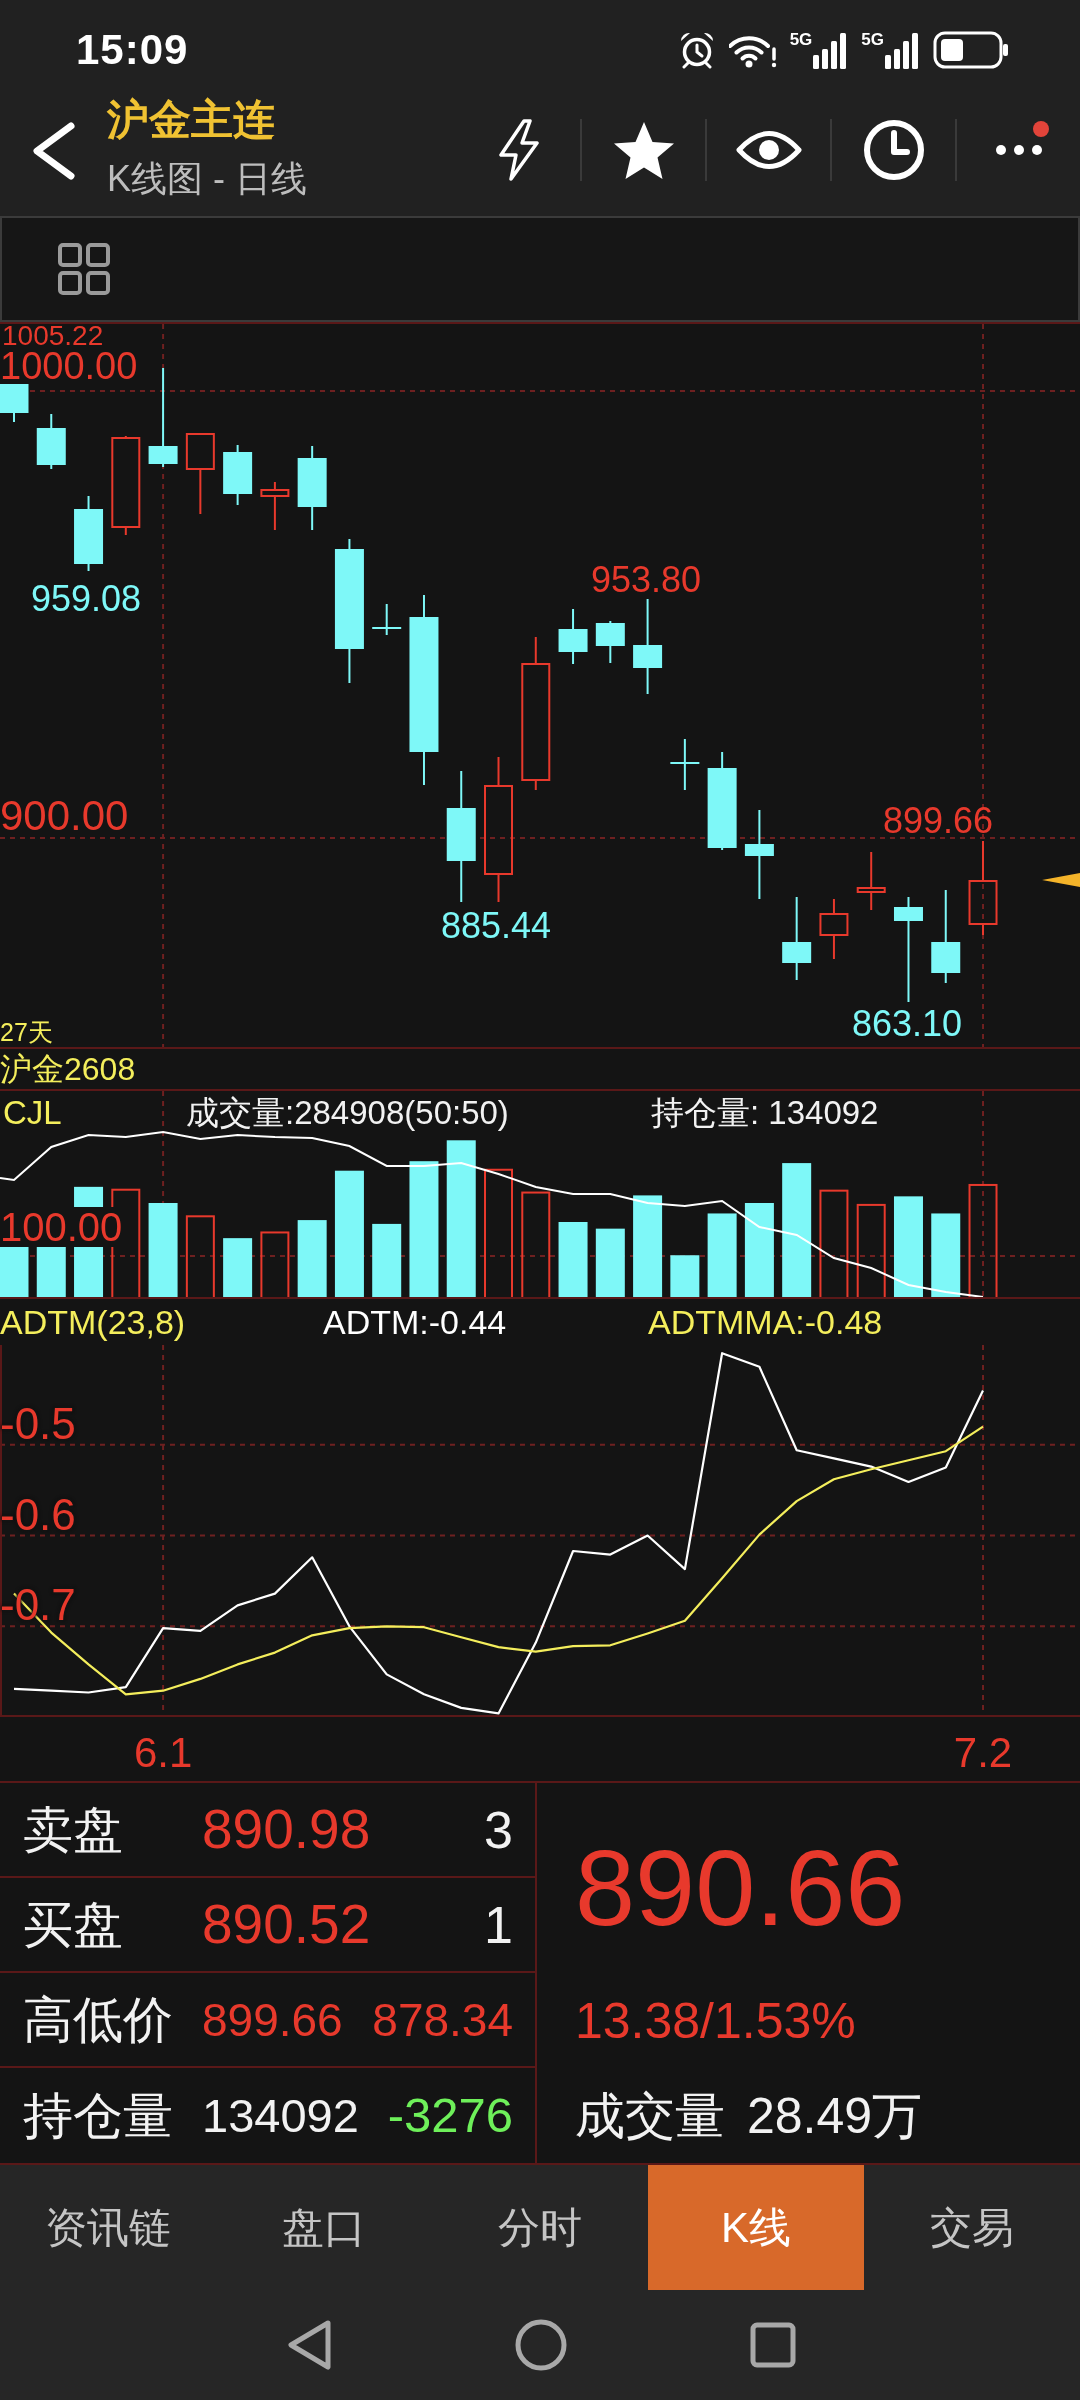 This screenshot has height=2400, width=1080. What do you see at coordinates (650, 2115) in the screenshot?
I see `volume-label: 成交量` at bounding box center [650, 2115].